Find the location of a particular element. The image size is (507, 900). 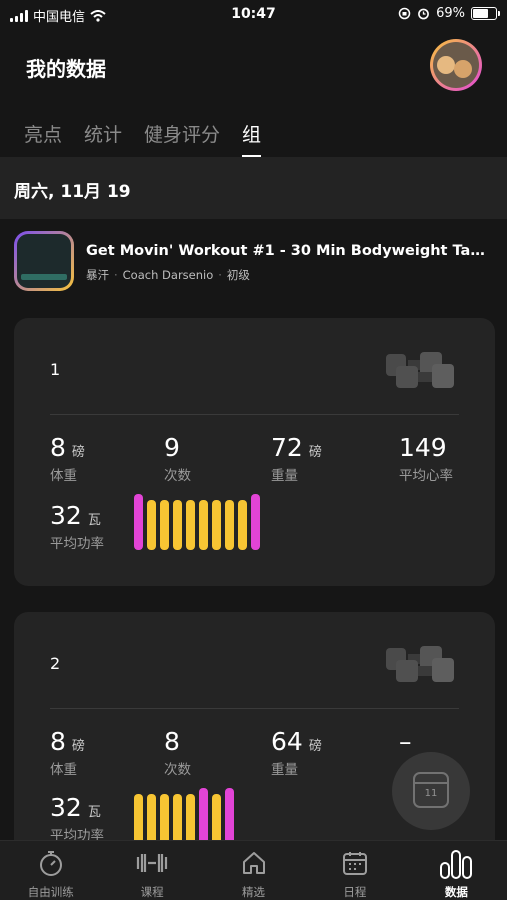

metric-volume: 64 磅 重量 is located at coordinates (296, 753).